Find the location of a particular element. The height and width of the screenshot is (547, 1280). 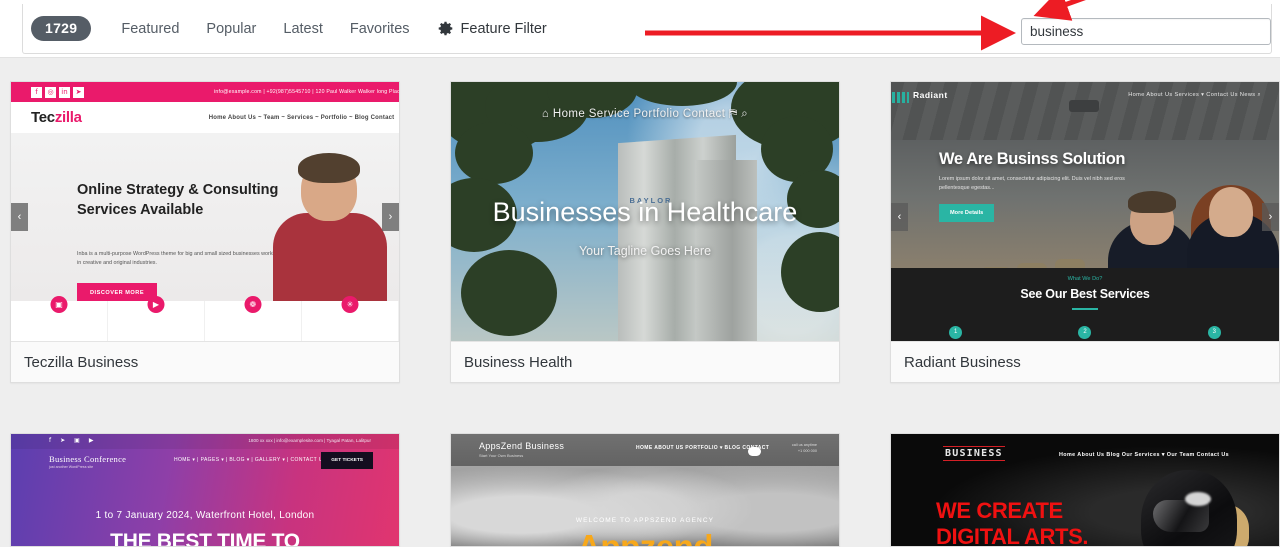

hero-heading-line1: WE CREATE is located at coordinates (999, 510).